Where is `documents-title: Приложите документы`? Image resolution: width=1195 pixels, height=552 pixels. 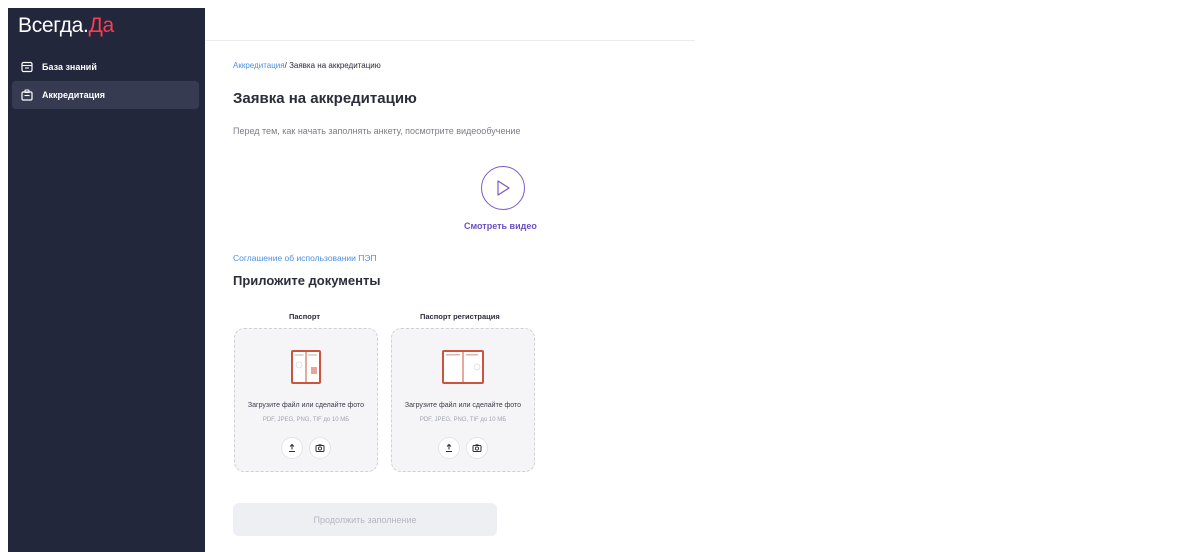 documents-title: Приложите документы is located at coordinates (307, 280).